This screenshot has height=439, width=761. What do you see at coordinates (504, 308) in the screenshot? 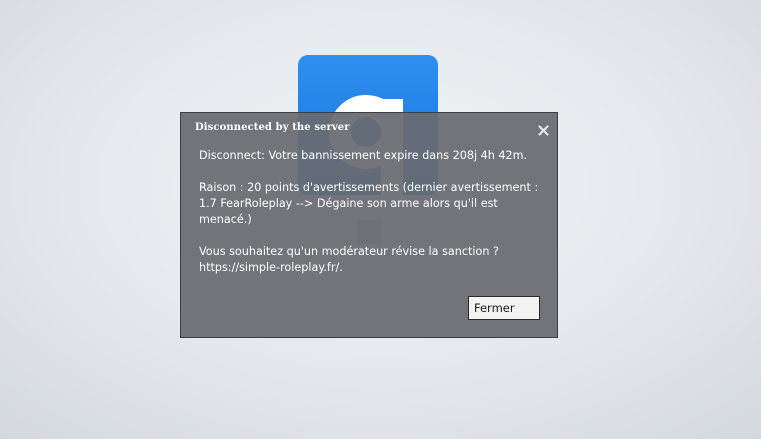
I see `fermer-button: Fermer` at bounding box center [504, 308].